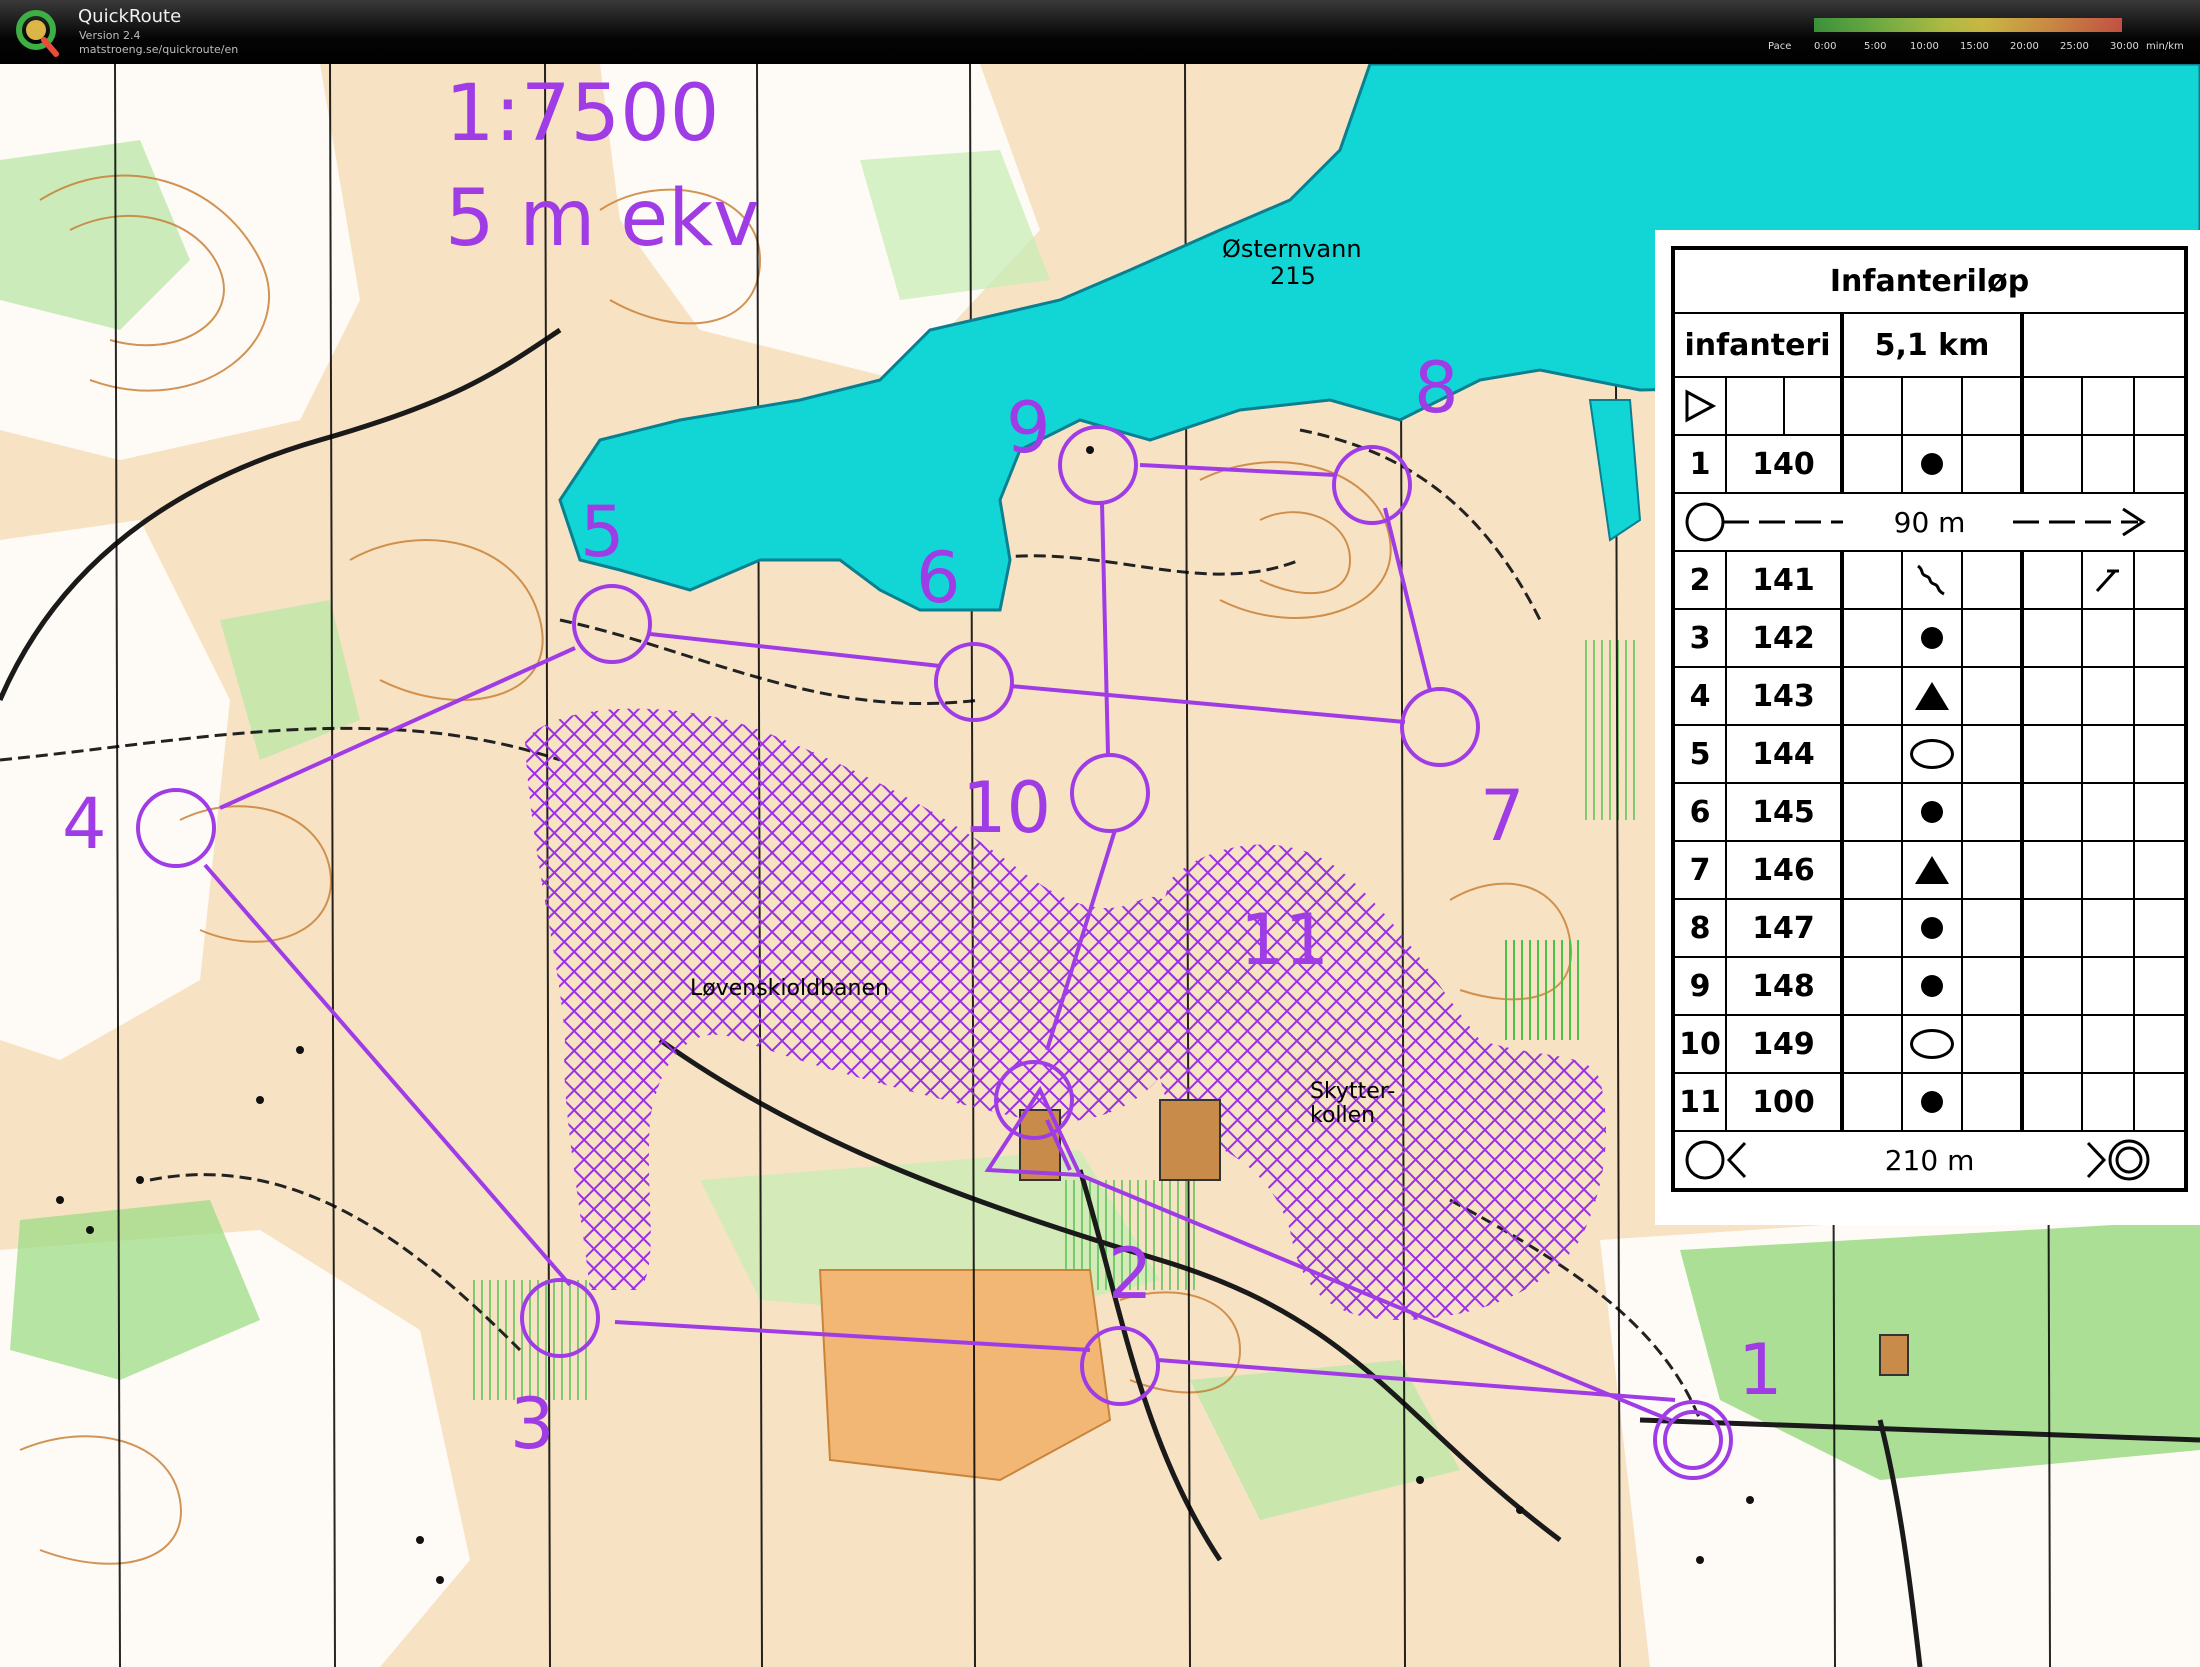 This screenshot has width=2200, height=1667. I want to click on control-row-number: 10, so click(1699, 1044).